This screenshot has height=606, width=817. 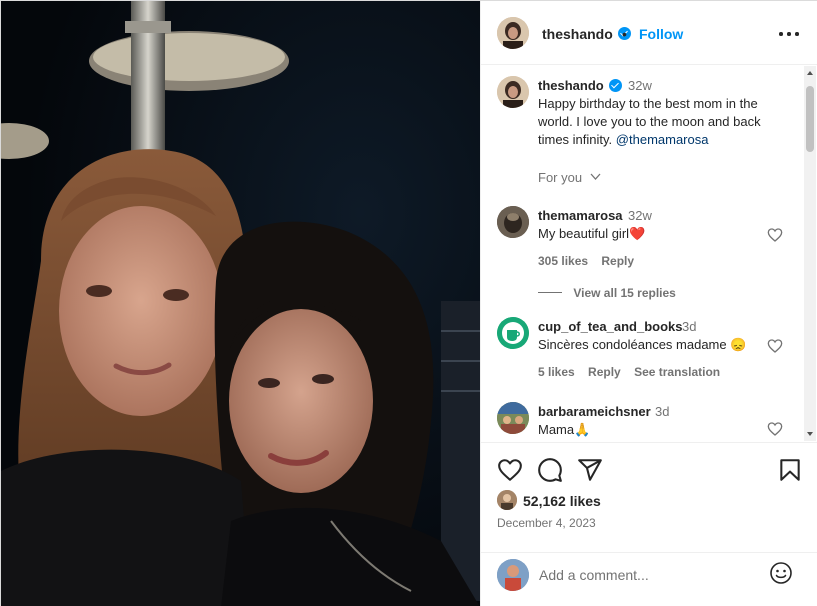 I want to click on comment-username: cup_of_tea_and_books, so click(x=610, y=326).